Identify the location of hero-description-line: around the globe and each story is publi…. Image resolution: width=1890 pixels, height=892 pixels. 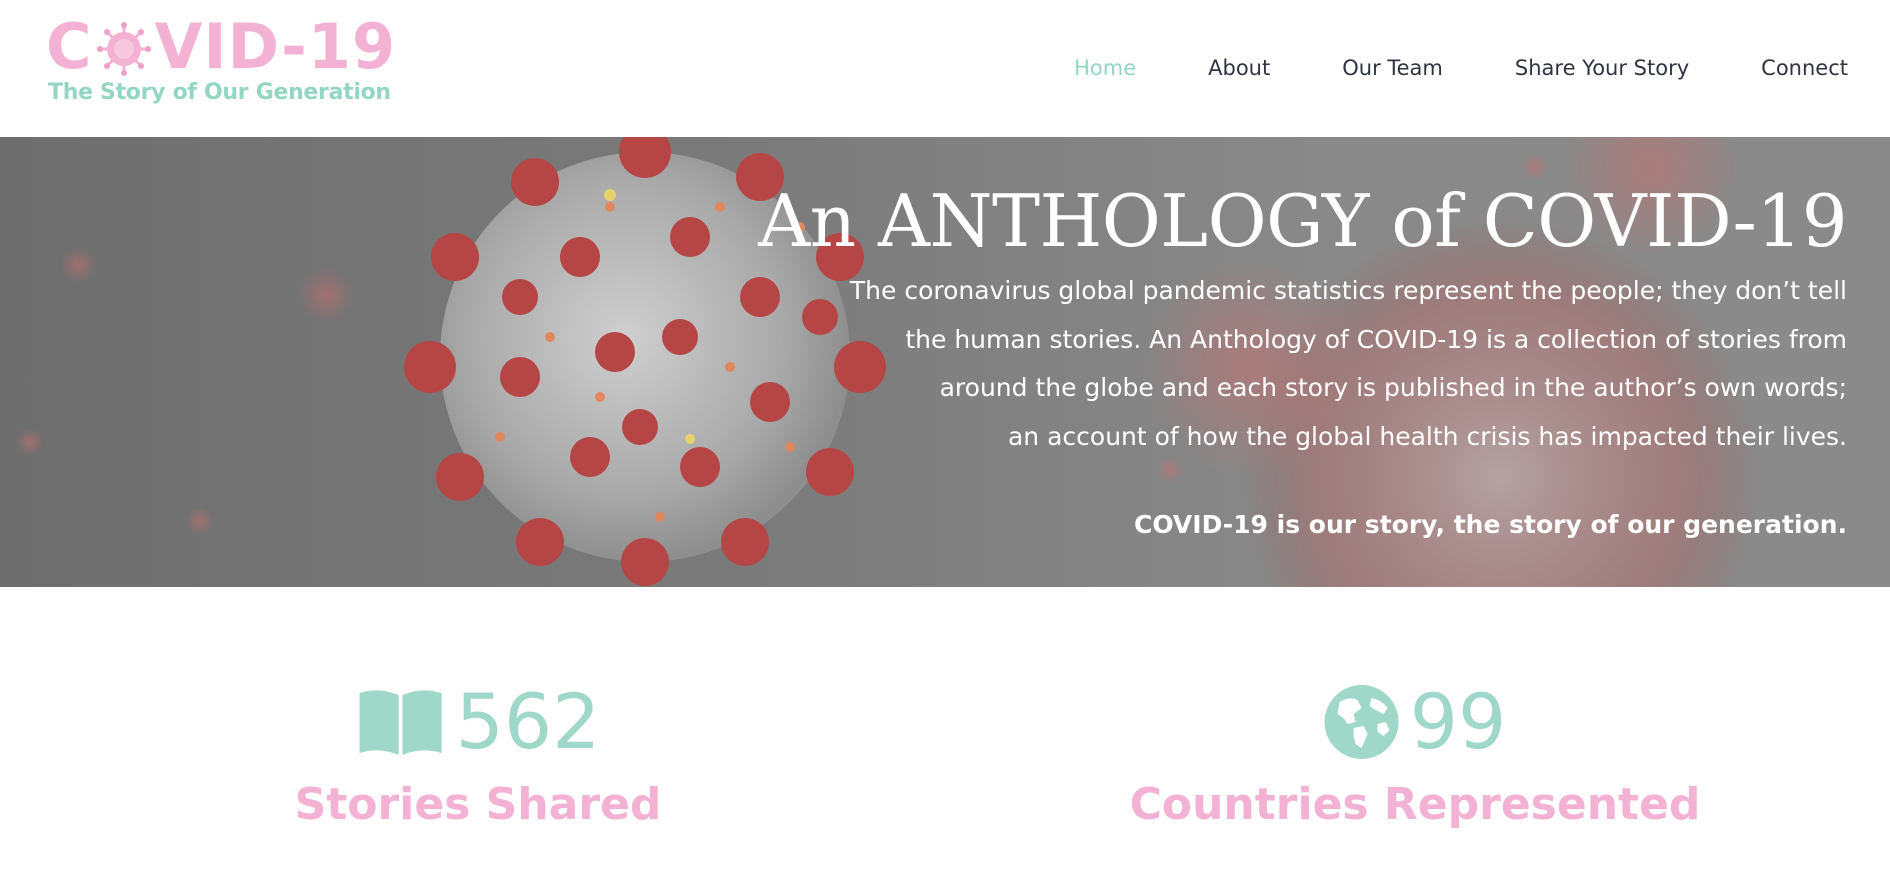
(1393, 387).